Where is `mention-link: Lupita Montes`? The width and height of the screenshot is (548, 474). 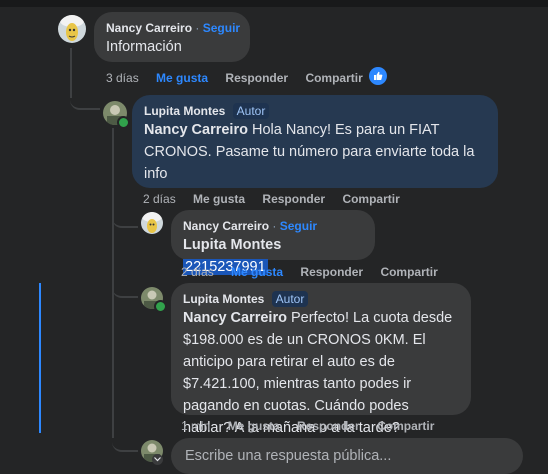 mention-link: Lupita Montes is located at coordinates (232, 245).